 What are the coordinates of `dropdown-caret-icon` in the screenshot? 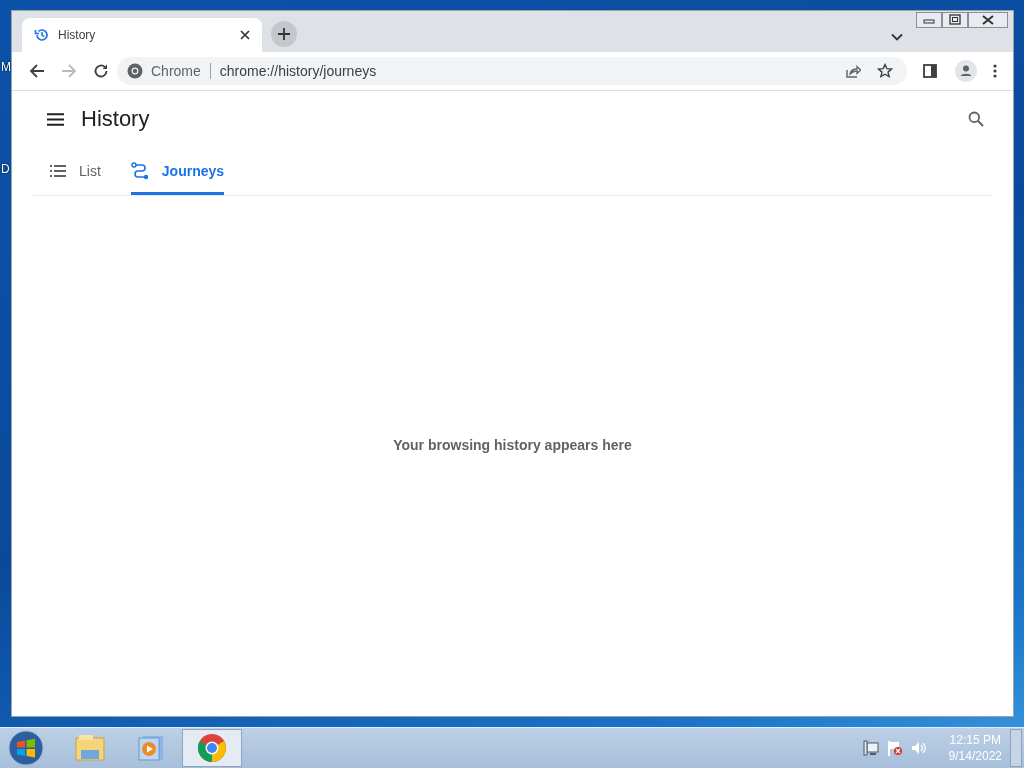 It's located at (897, 36).